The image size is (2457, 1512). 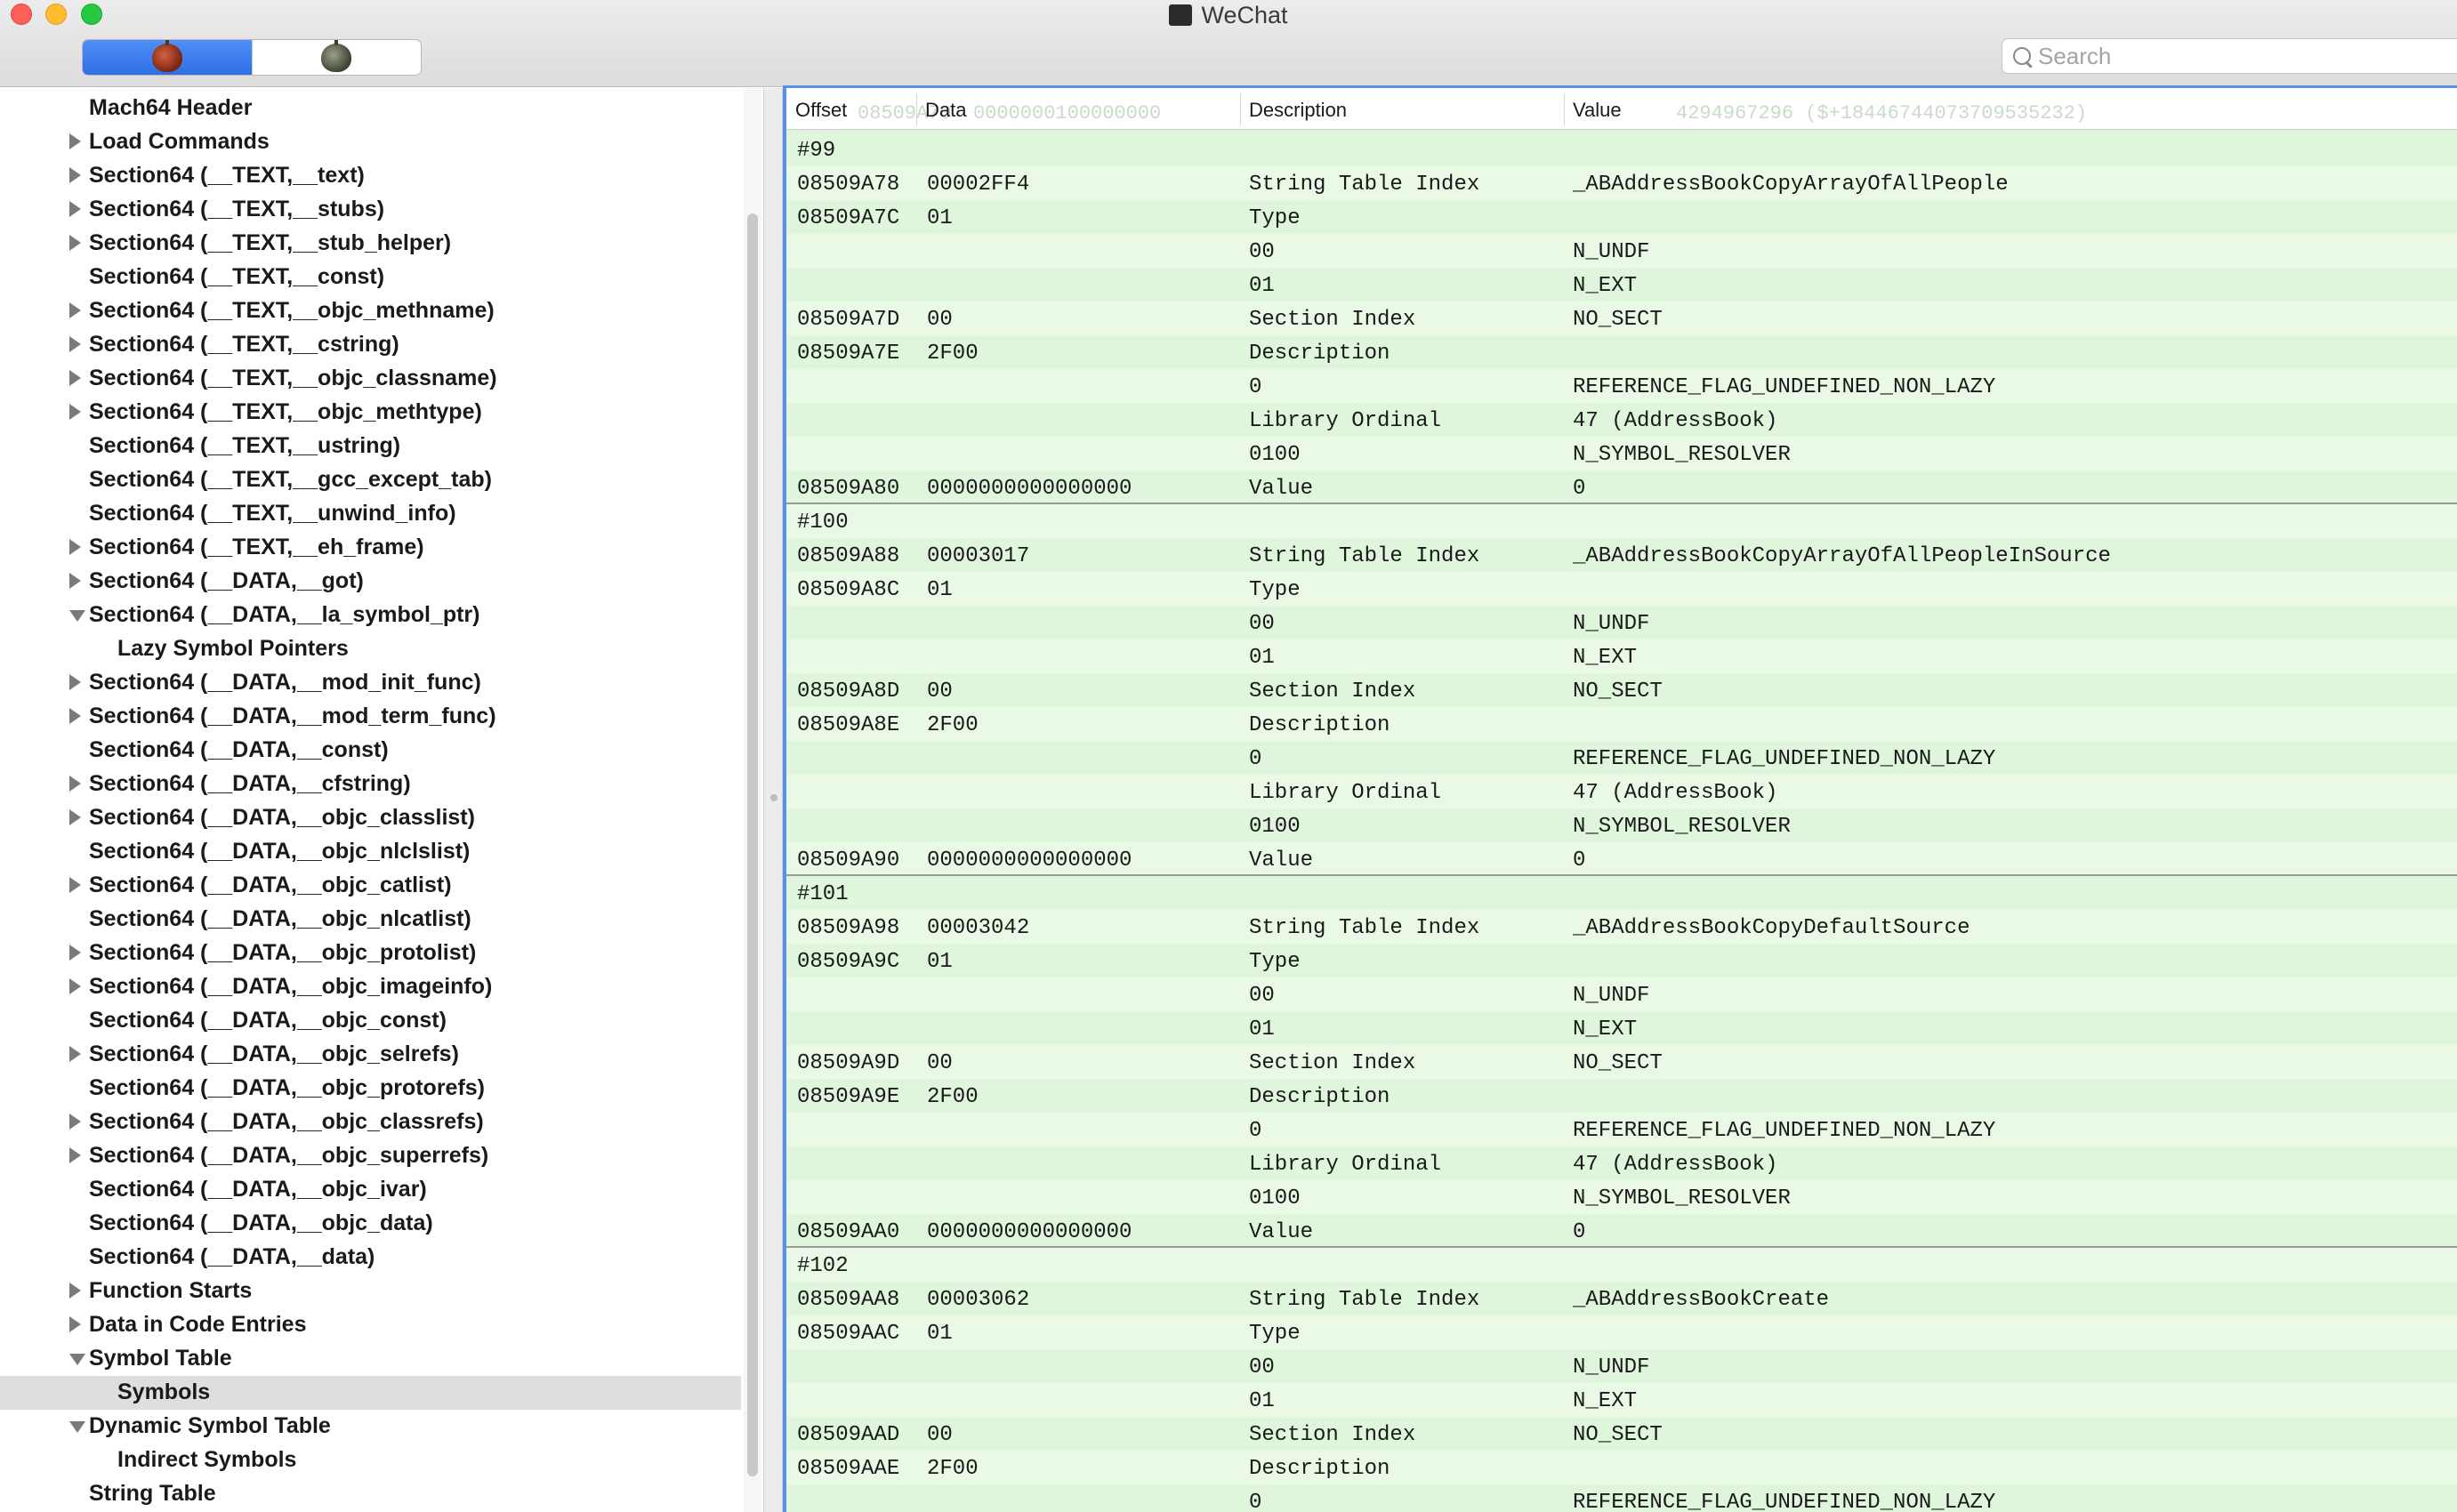 I want to click on outline-item: Function Starts, so click(x=370, y=1292).